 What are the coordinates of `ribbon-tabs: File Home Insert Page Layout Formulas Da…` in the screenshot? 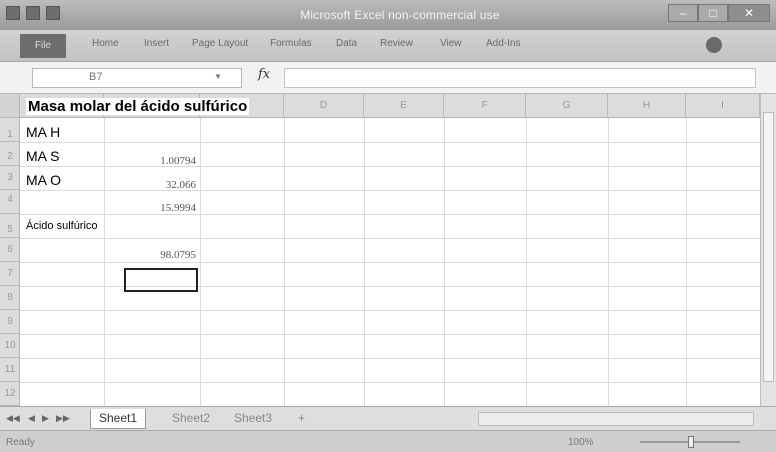 It's located at (388, 46).